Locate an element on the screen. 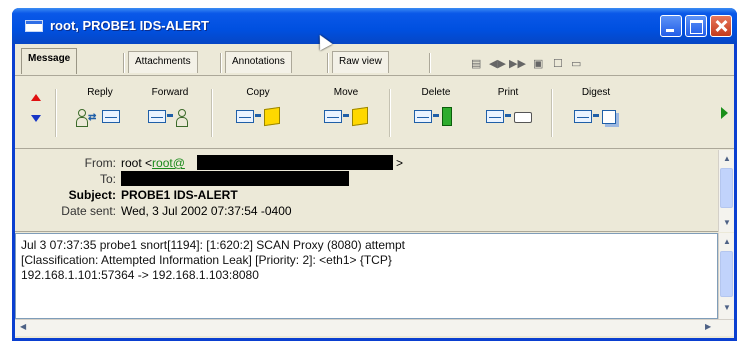 This screenshot has height=341, width=737. note-icon: ▭ is located at coordinates (576, 63).